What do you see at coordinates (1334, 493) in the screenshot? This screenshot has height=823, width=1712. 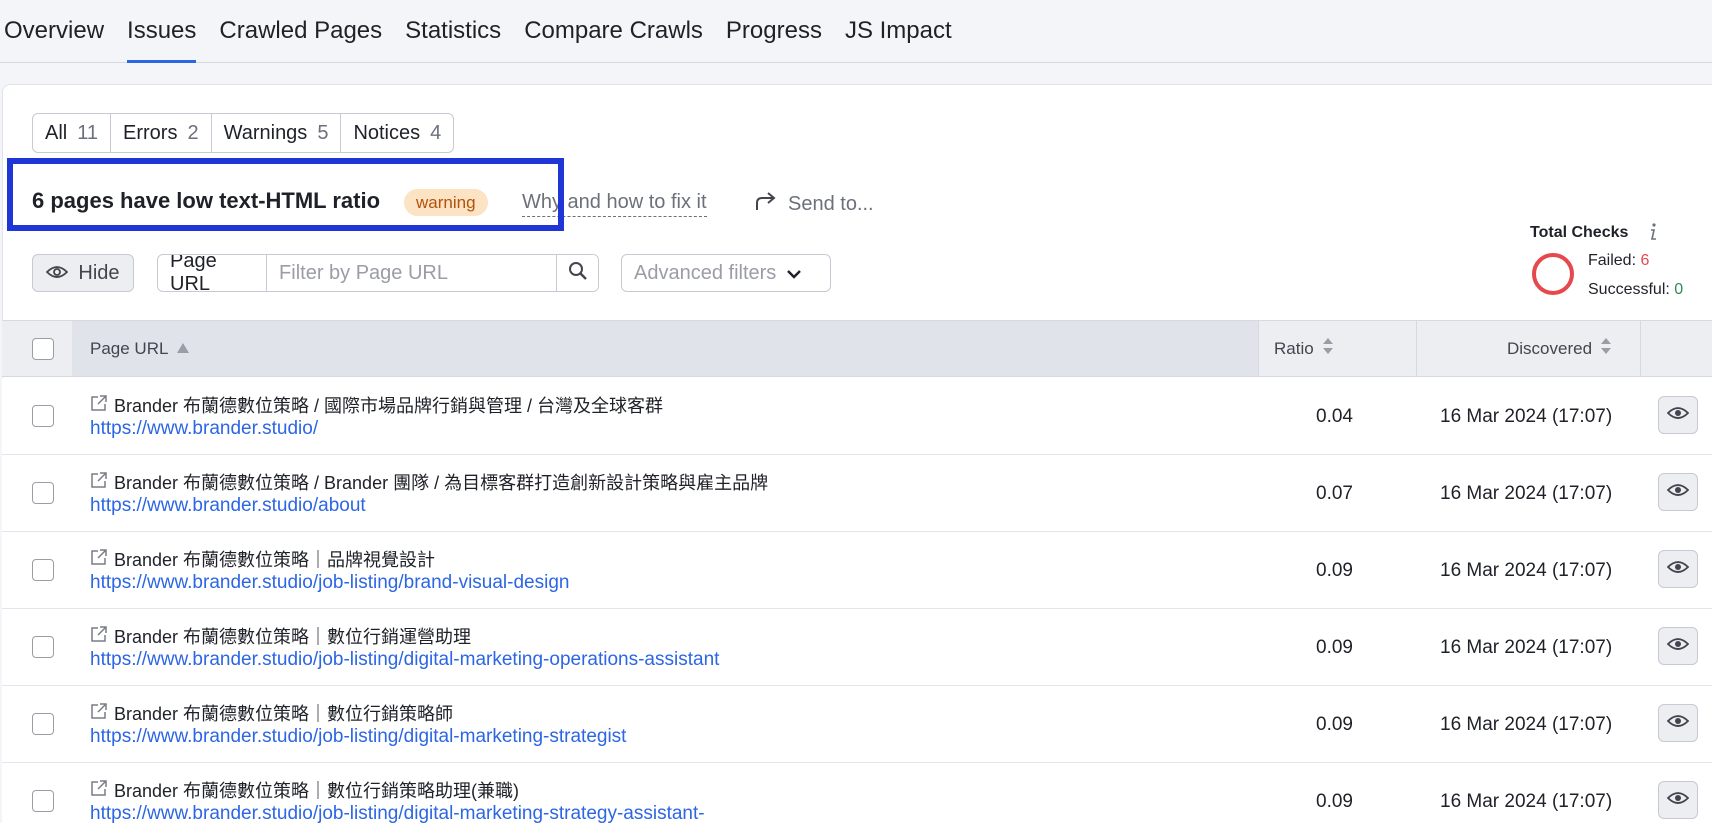 I see `ratio-value: 0.07` at bounding box center [1334, 493].